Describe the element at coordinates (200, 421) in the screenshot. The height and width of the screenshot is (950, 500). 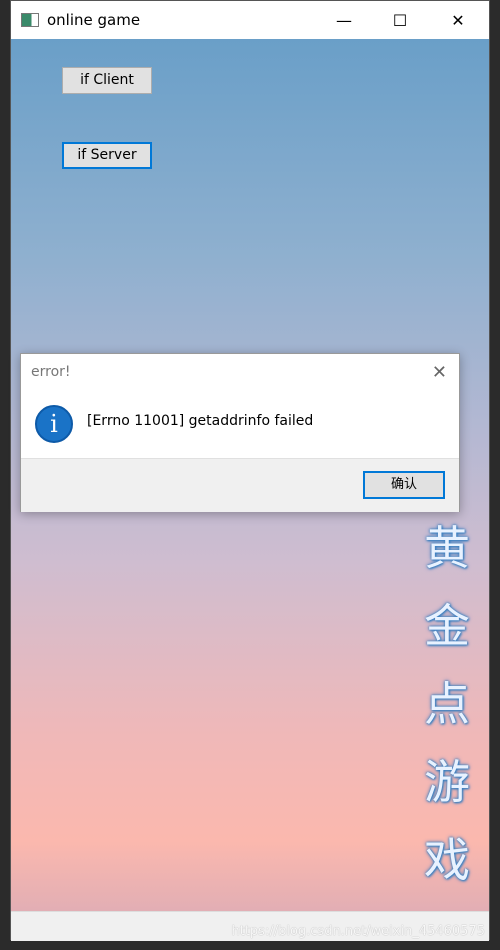
I see `dialog-message: [Errno 11001] getaddrinfo failed` at that location.